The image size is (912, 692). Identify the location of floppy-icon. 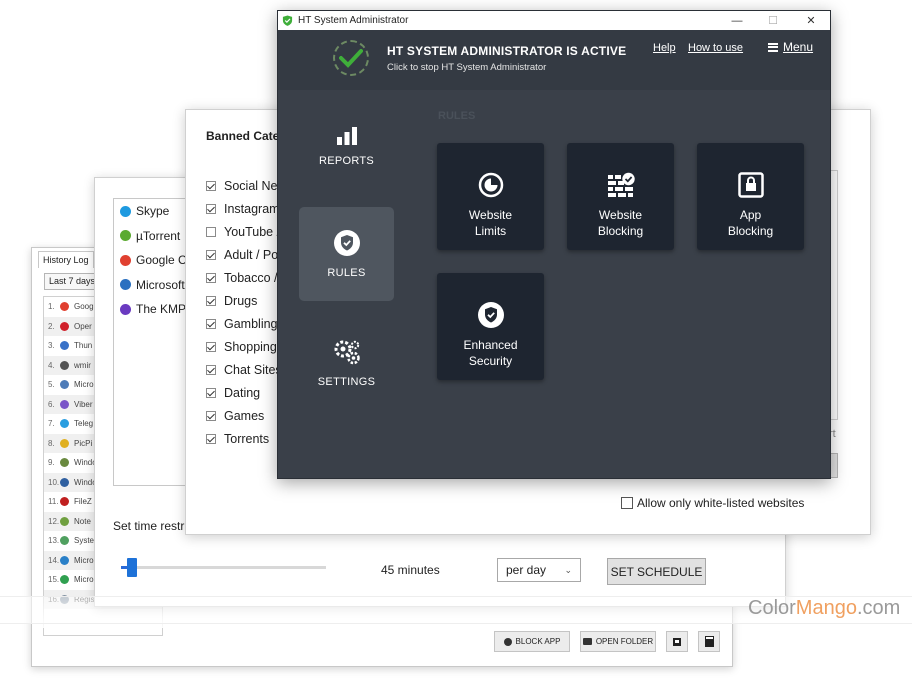
(677, 641).